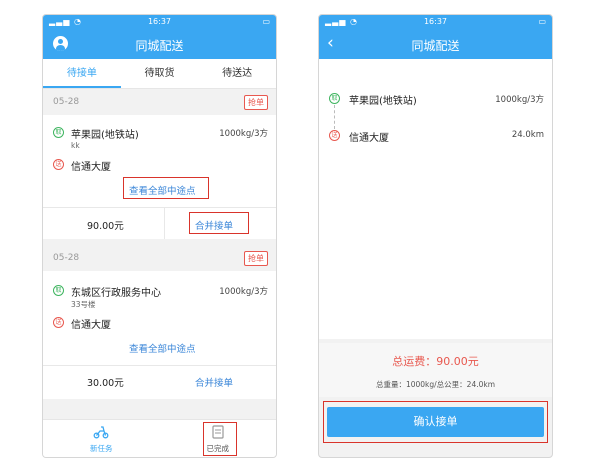 The image size is (600, 460). I want to click on tab-bar: 待接单 待取货 待送达, so click(159, 74).